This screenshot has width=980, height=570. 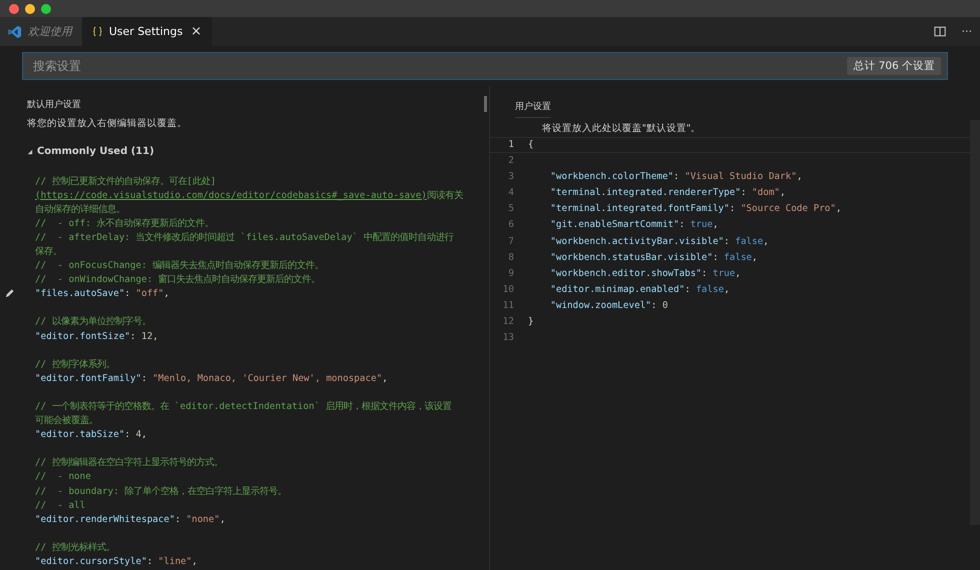 What do you see at coordinates (54, 104) in the screenshot?
I see `pane-title: 默认用户设置` at bounding box center [54, 104].